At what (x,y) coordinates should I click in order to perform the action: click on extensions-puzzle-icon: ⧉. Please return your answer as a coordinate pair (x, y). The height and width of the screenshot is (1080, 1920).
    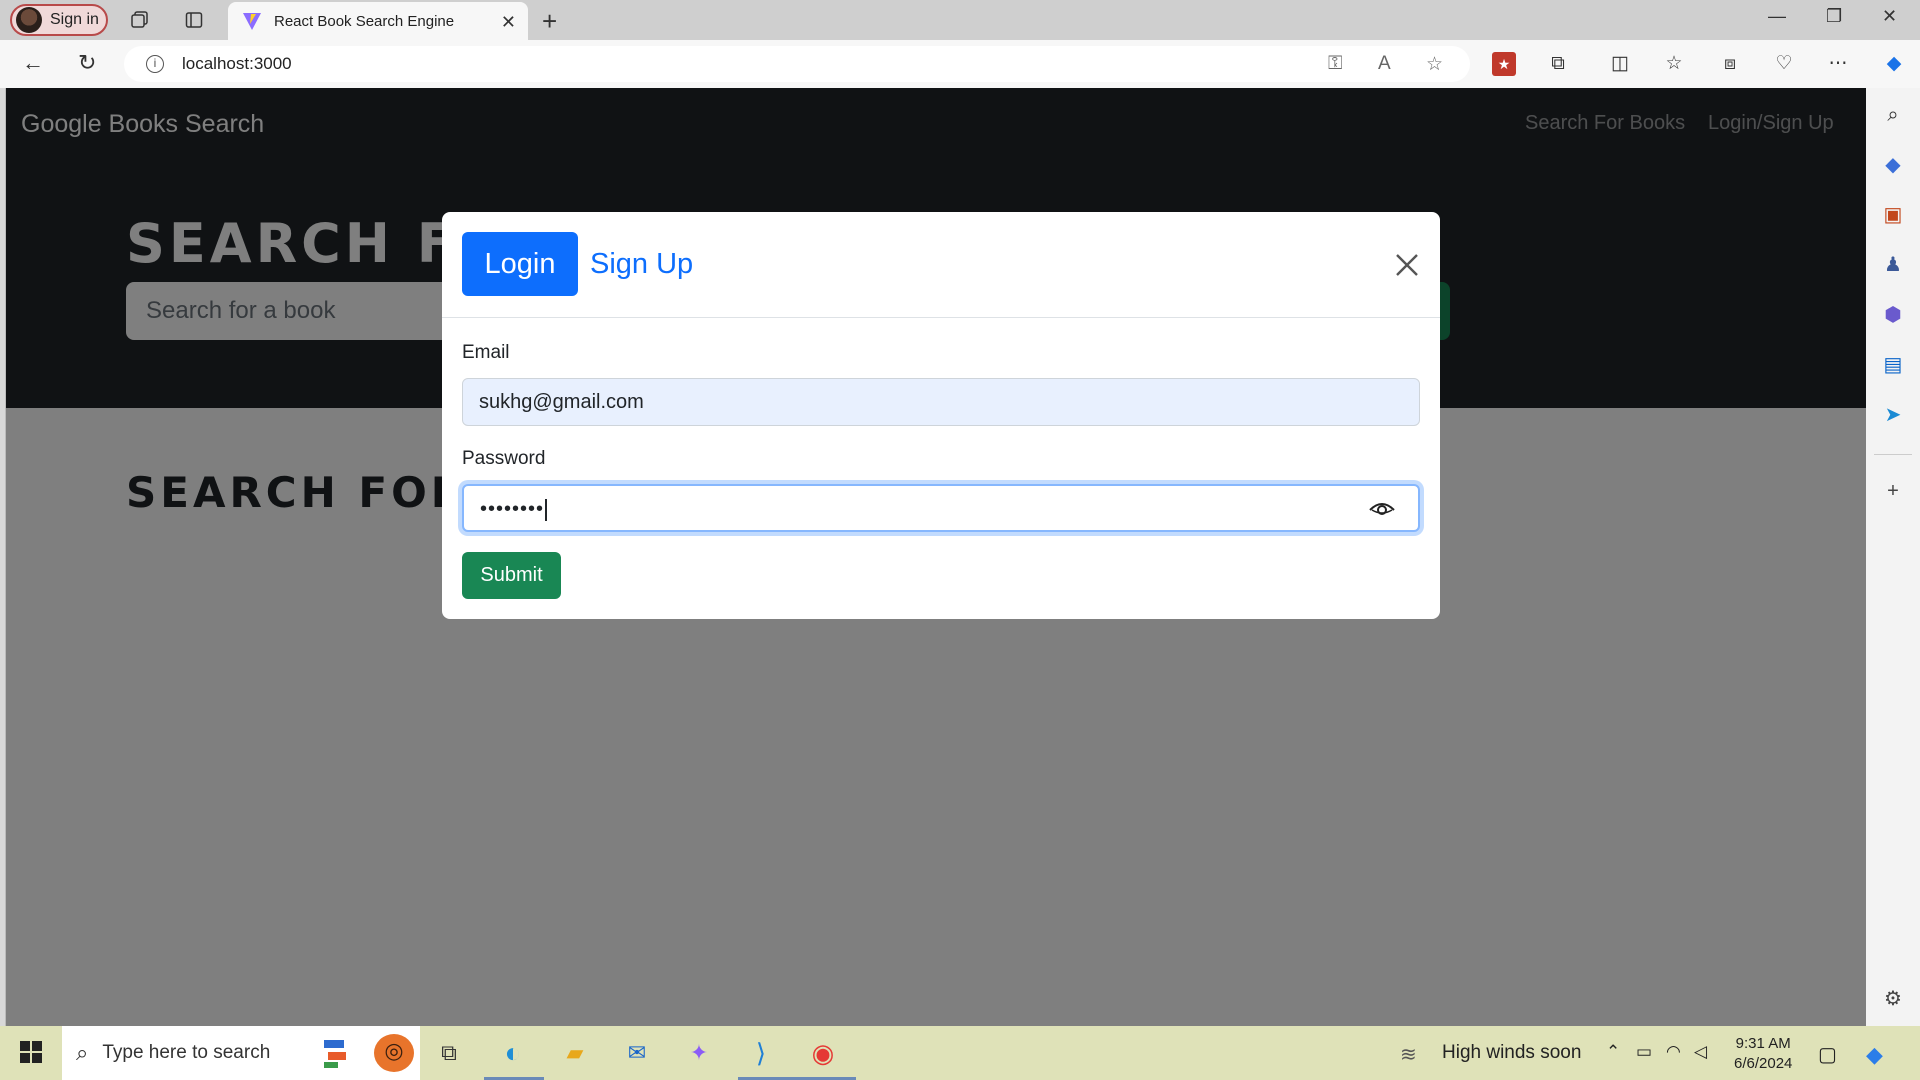
    Looking at the image, I should click on (1558, 64).